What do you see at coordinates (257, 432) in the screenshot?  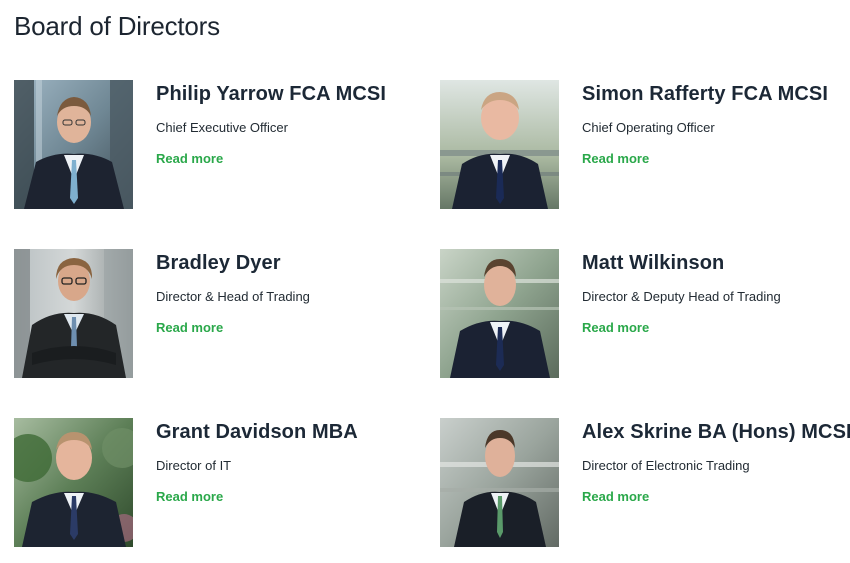 I see `director-name: Grant Davidson MBA` at bounding box center [257, 432].